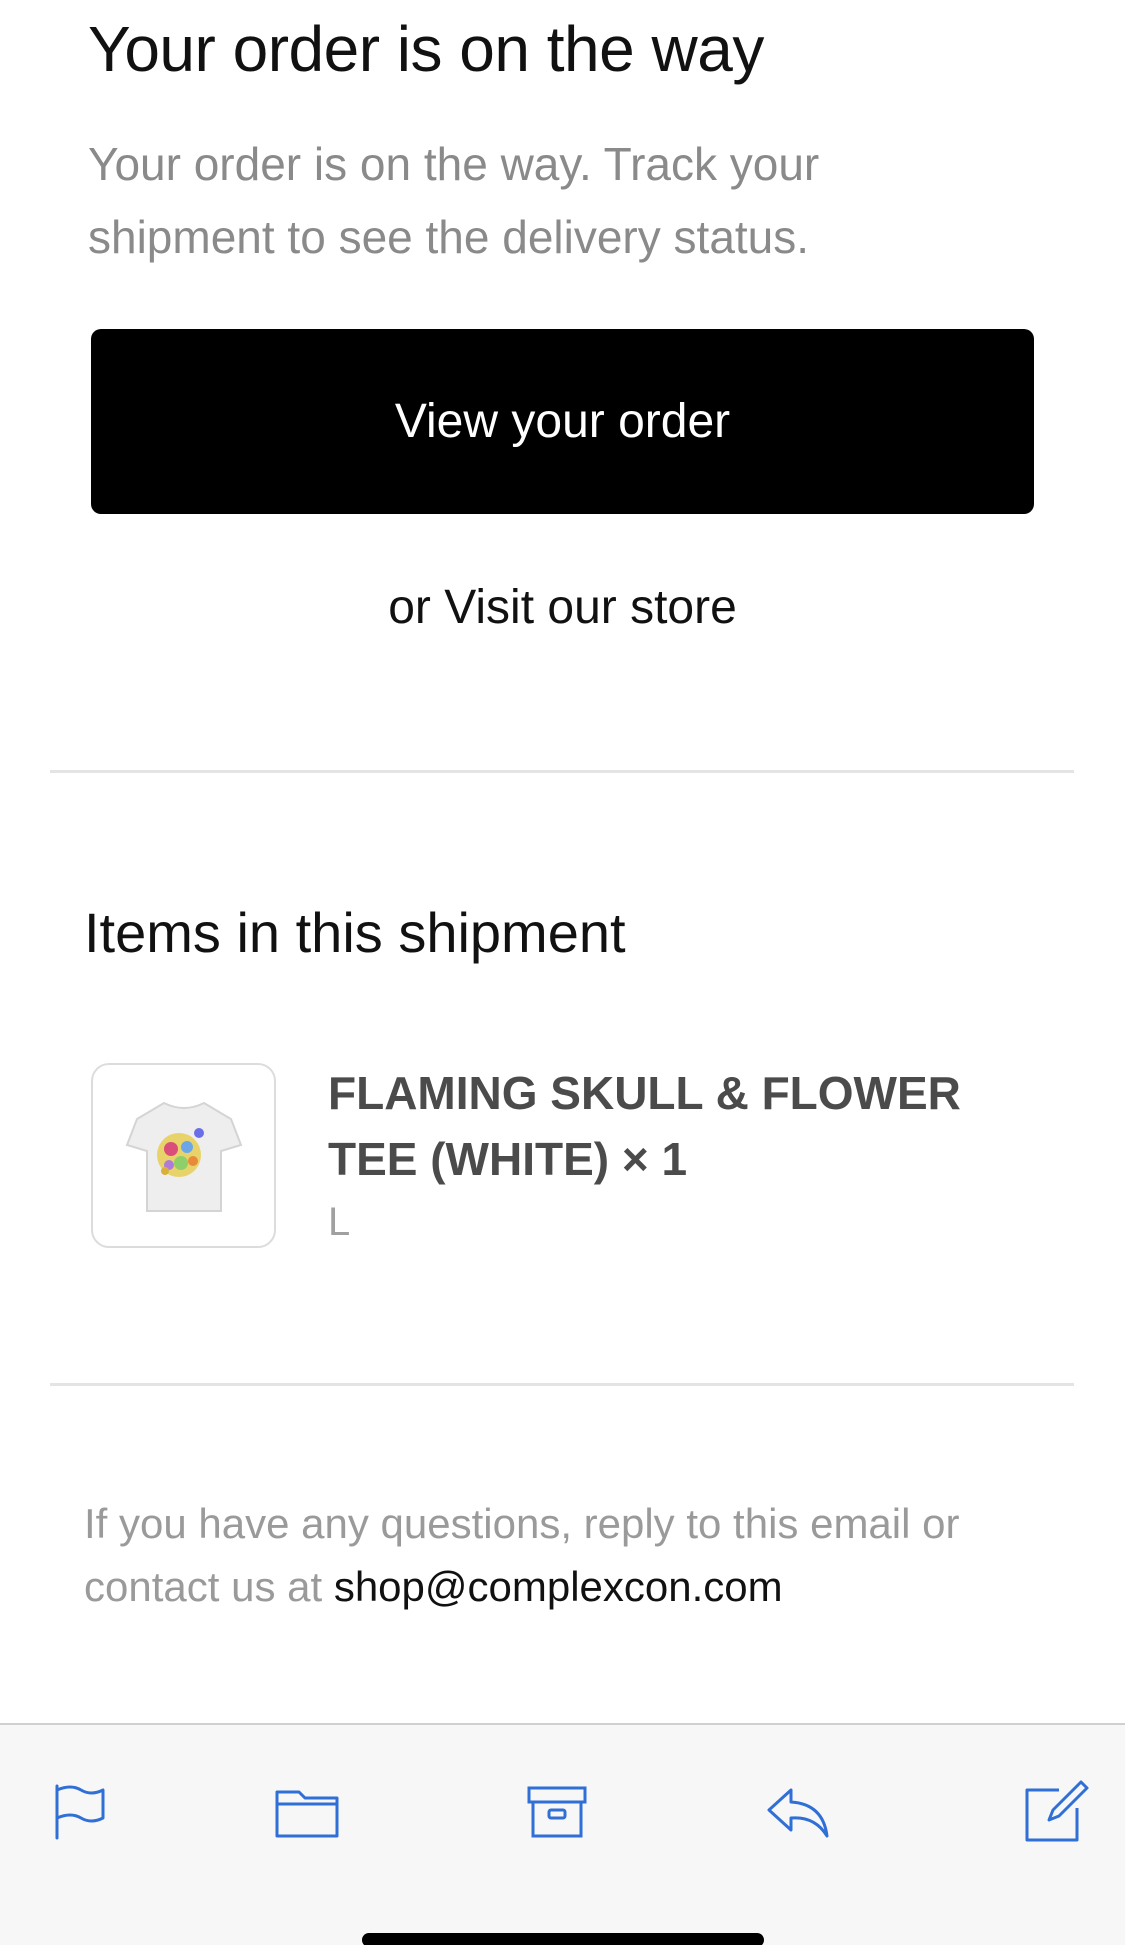 Image resolution: width=1125 pixels, height=1945 pixels. I want to click on product-name: FLAMING SKULL & FLOWER TEE (WHITE) × 1, so click(644, 1126).